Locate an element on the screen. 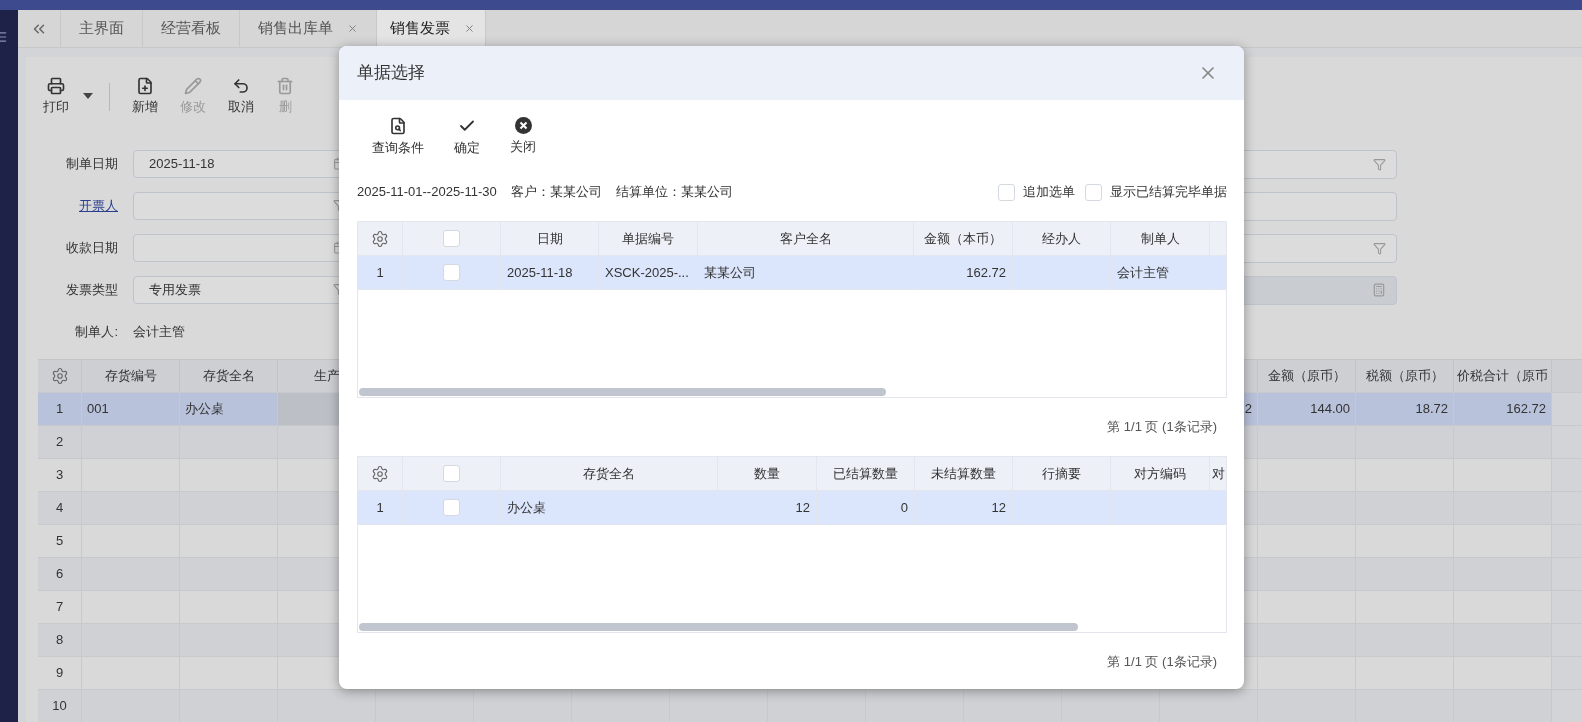 This screenshot has height=722, width=1582. row-number: 6 is located at coordinates (59, 574).